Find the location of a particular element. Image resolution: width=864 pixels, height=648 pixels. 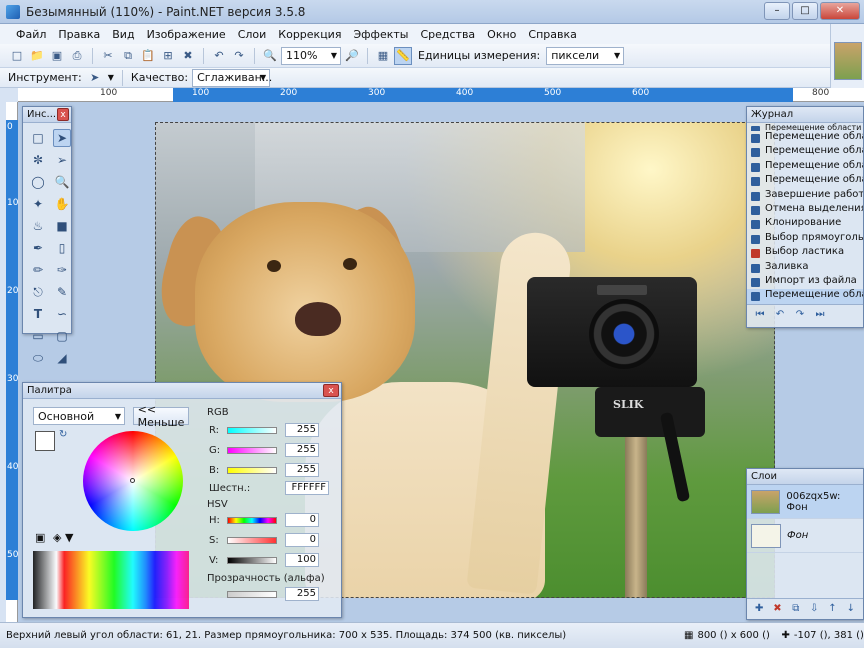

zoom-out-icon: 🔎 is located at coordinates (352, 56).